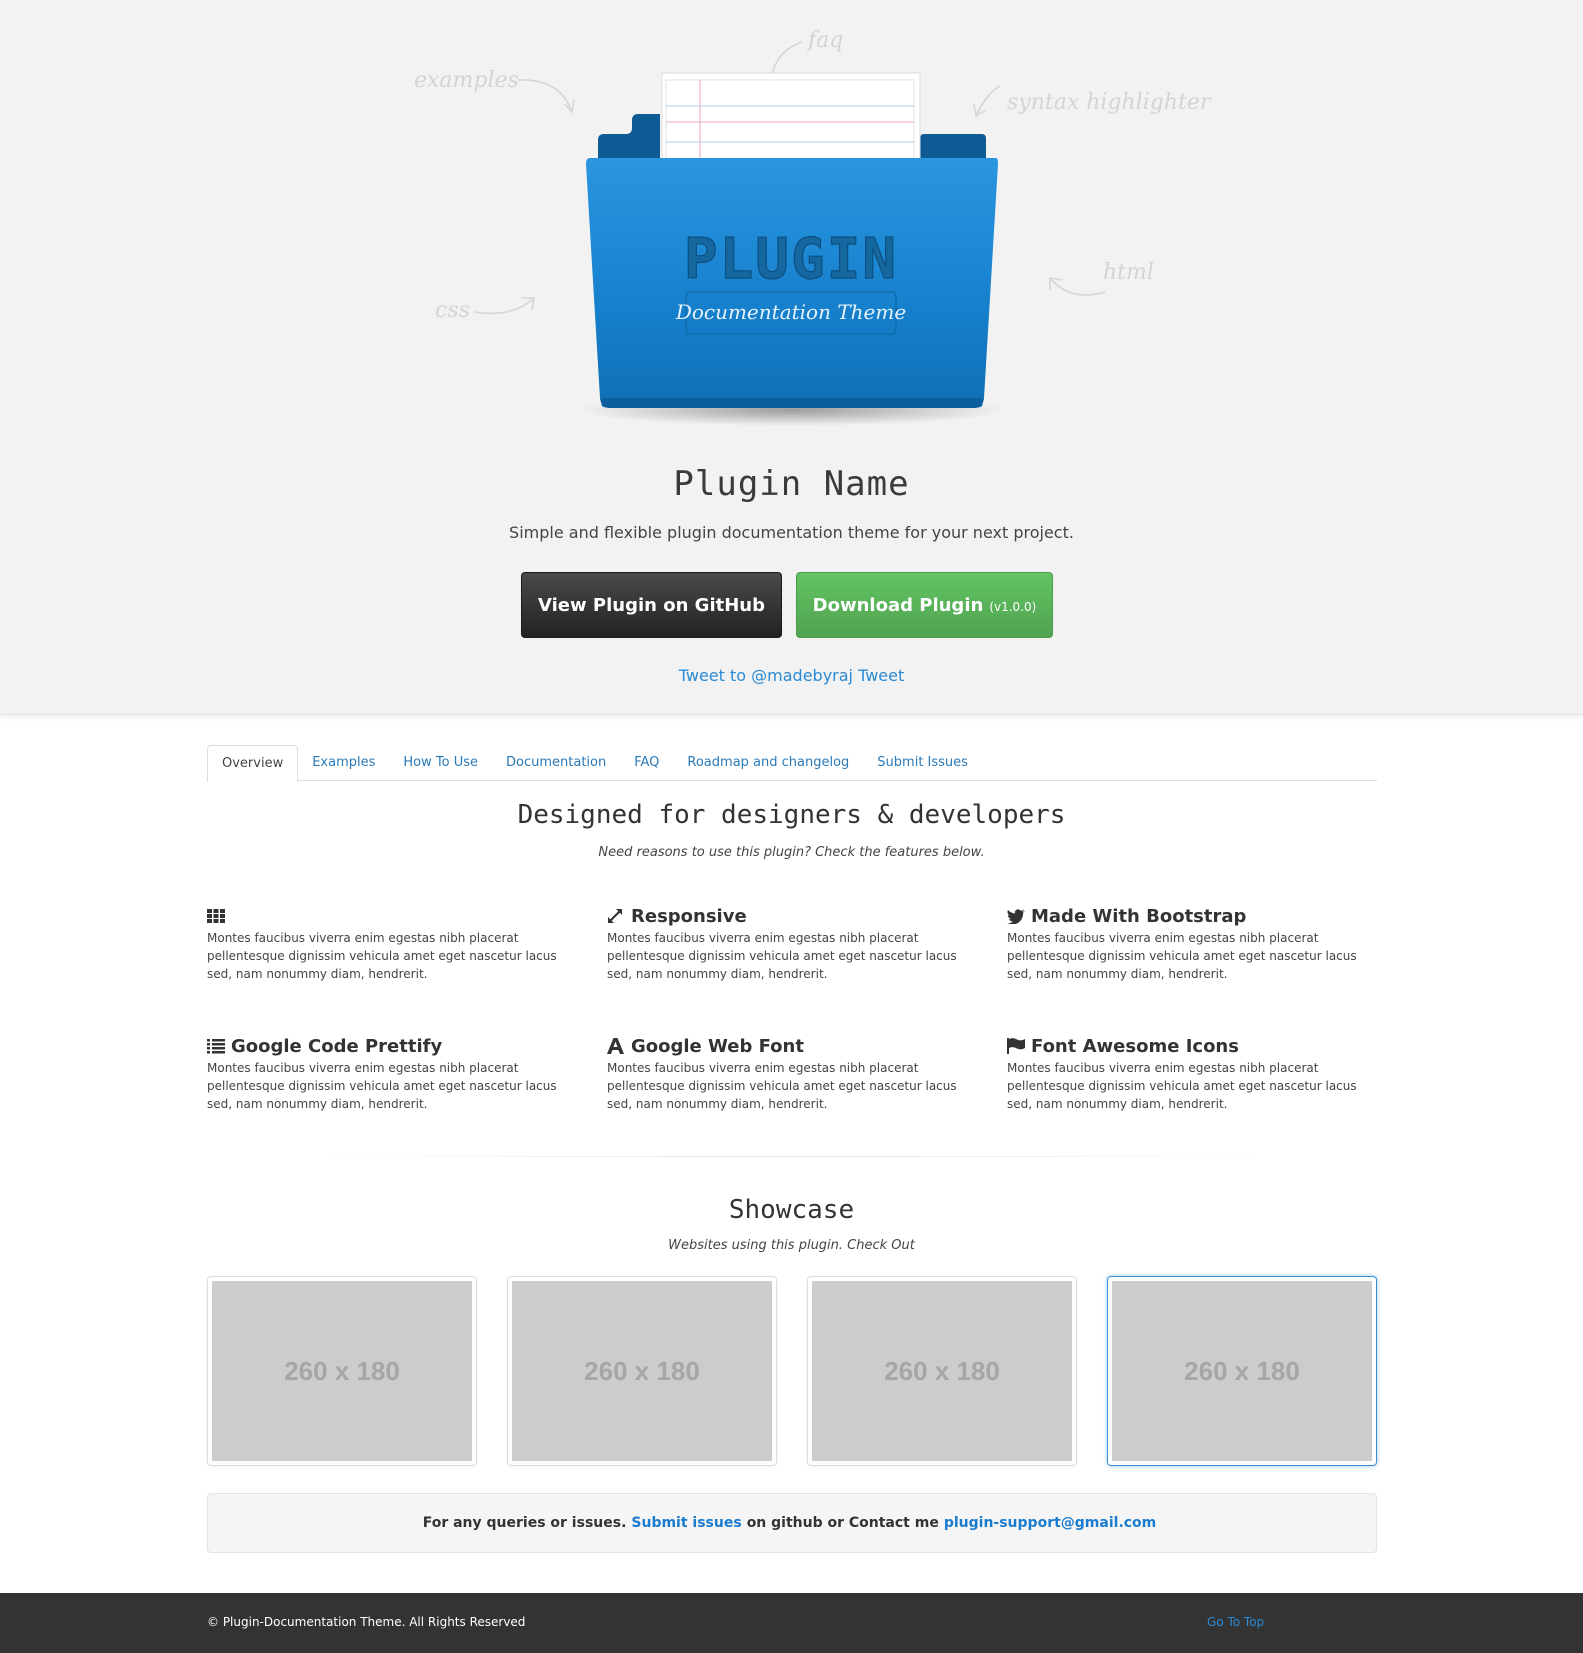  What do you see at coordinates (881, 675) in the screenshot?
I see `tweet-link: Tweet` at bounding box center [881, 675].